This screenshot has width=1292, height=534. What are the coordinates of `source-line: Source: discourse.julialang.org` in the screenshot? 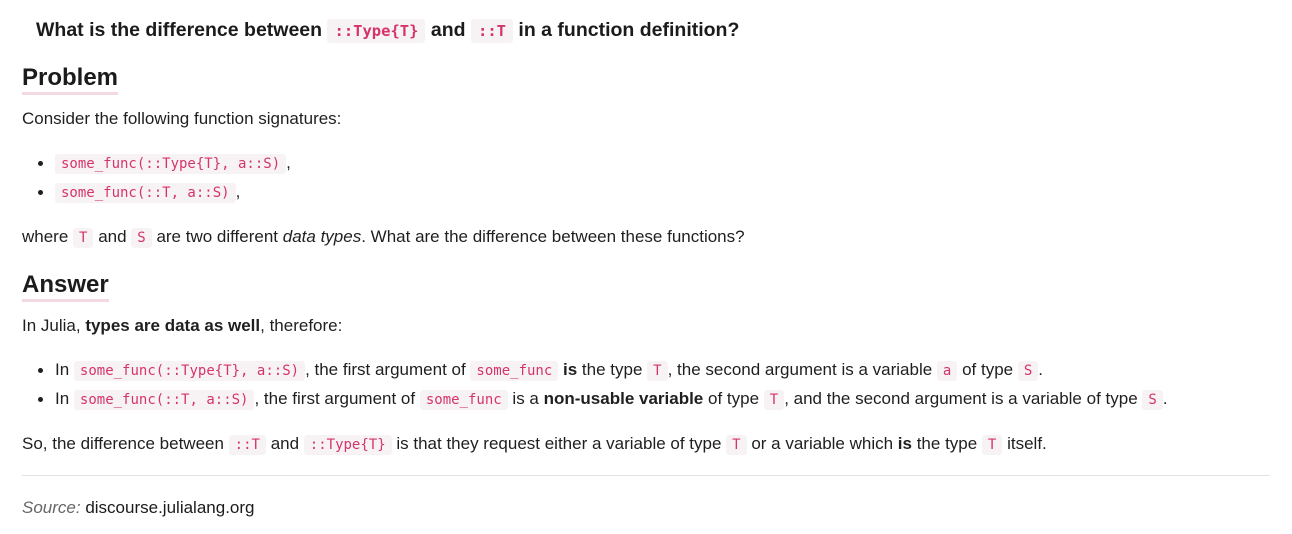 It's located at (138, 508).